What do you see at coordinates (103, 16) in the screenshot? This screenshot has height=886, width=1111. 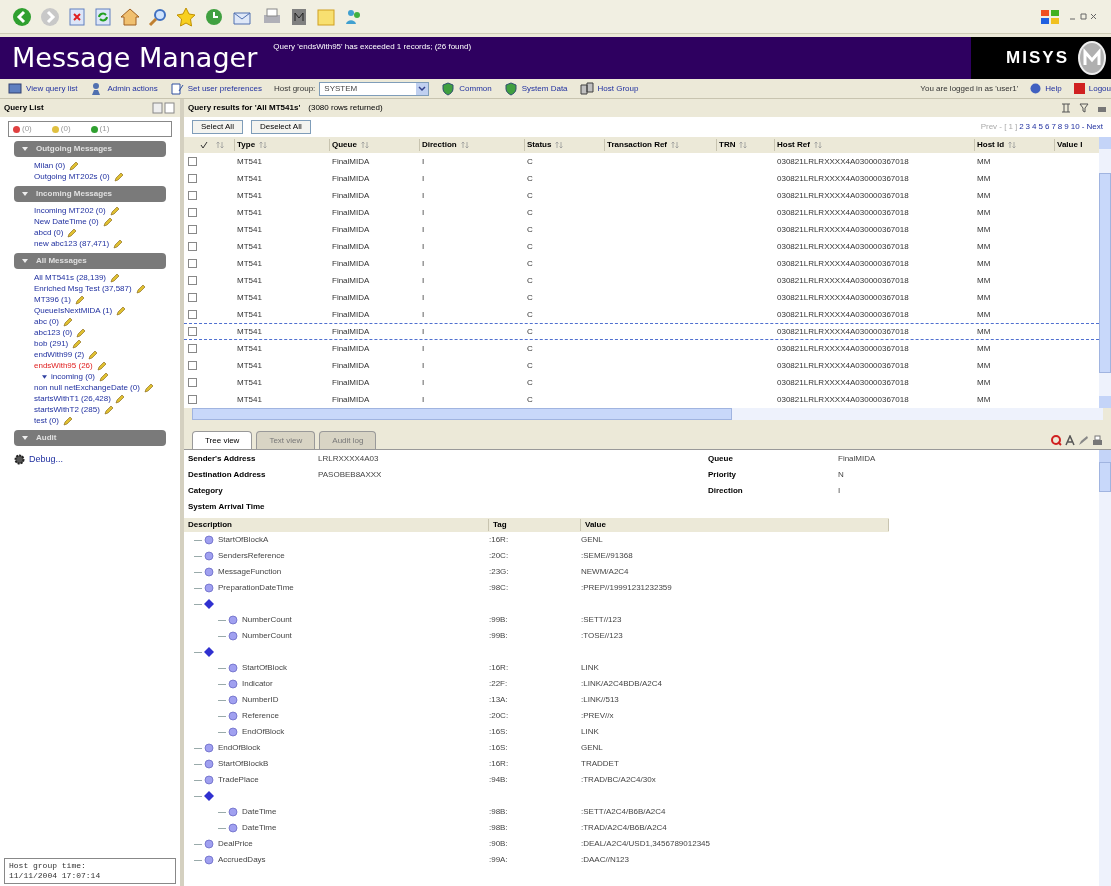 I see `refresh-icon` at bounding box center [103, 16].